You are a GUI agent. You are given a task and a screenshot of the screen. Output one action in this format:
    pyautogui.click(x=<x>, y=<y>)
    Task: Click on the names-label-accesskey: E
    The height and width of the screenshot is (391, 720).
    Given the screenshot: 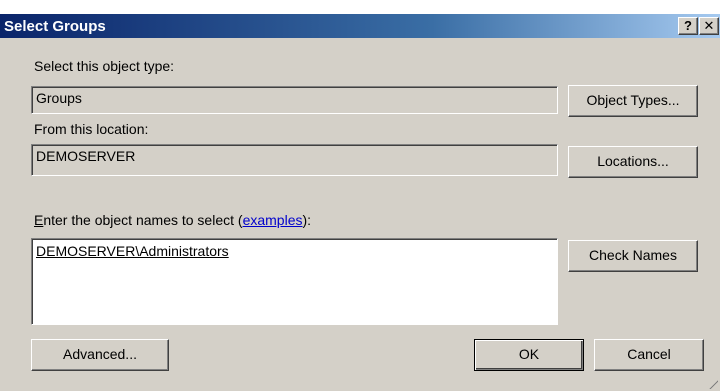 What is the action you would take?
    pyautogui.click(x=39, y=220)
    